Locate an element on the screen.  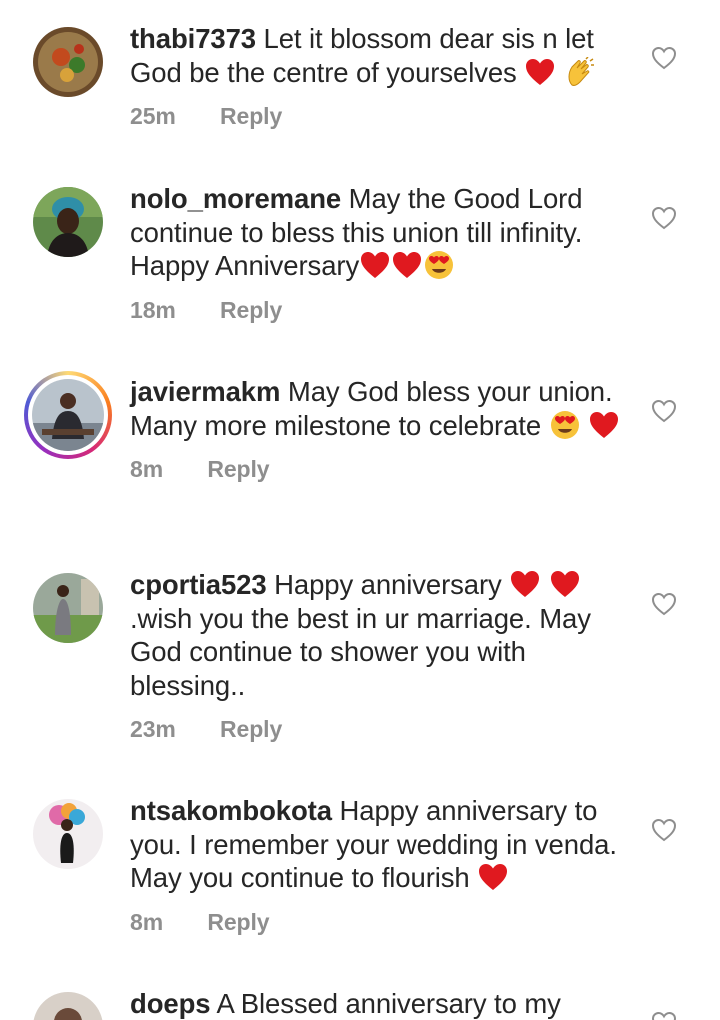
comment-timestamp: 18m is located at coordinates (153, 309).